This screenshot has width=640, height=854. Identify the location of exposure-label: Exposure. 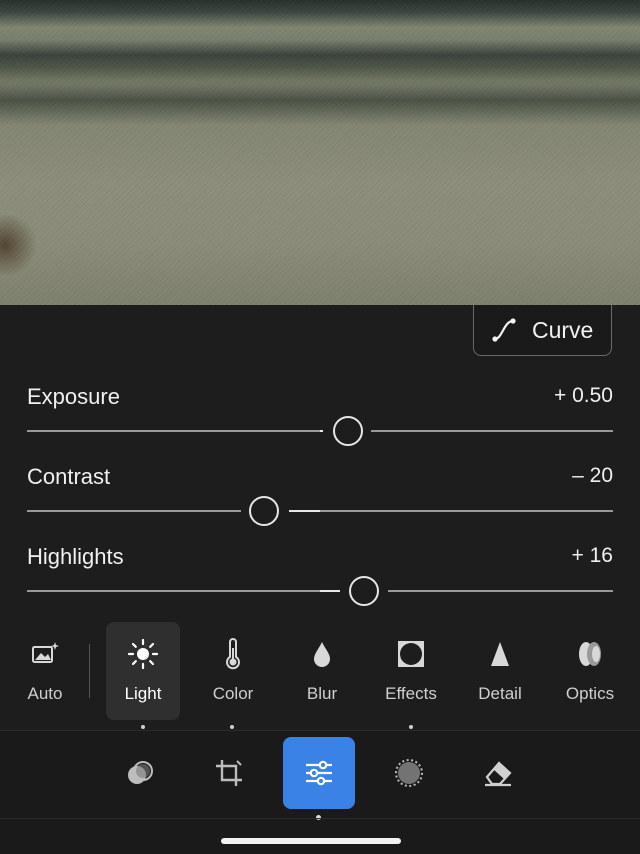
(73, 396).